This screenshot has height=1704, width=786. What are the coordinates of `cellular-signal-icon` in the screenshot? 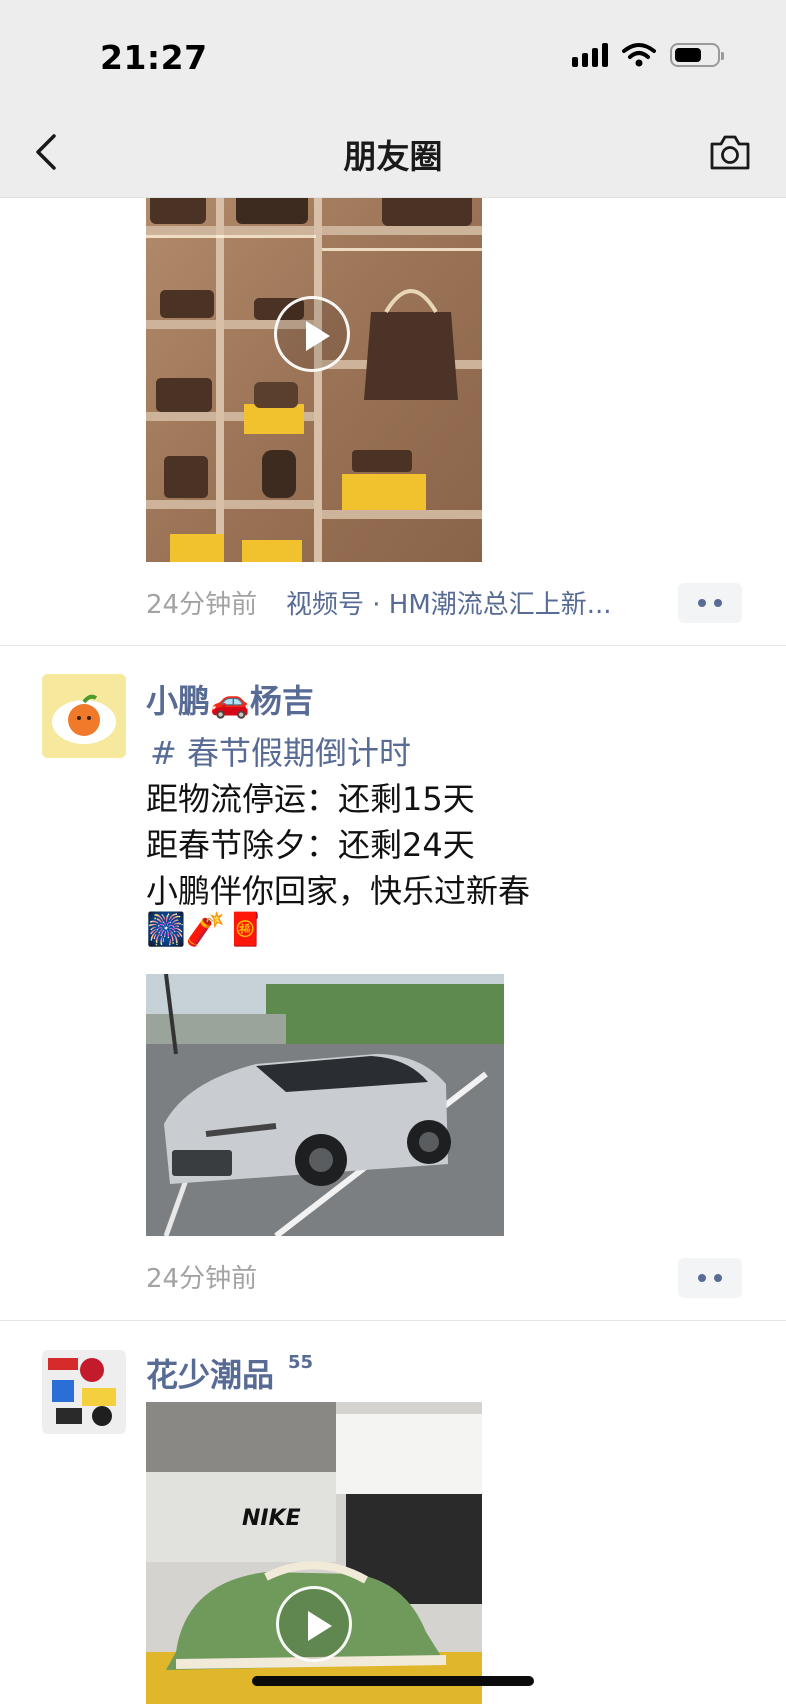 It's located at (590, 55).